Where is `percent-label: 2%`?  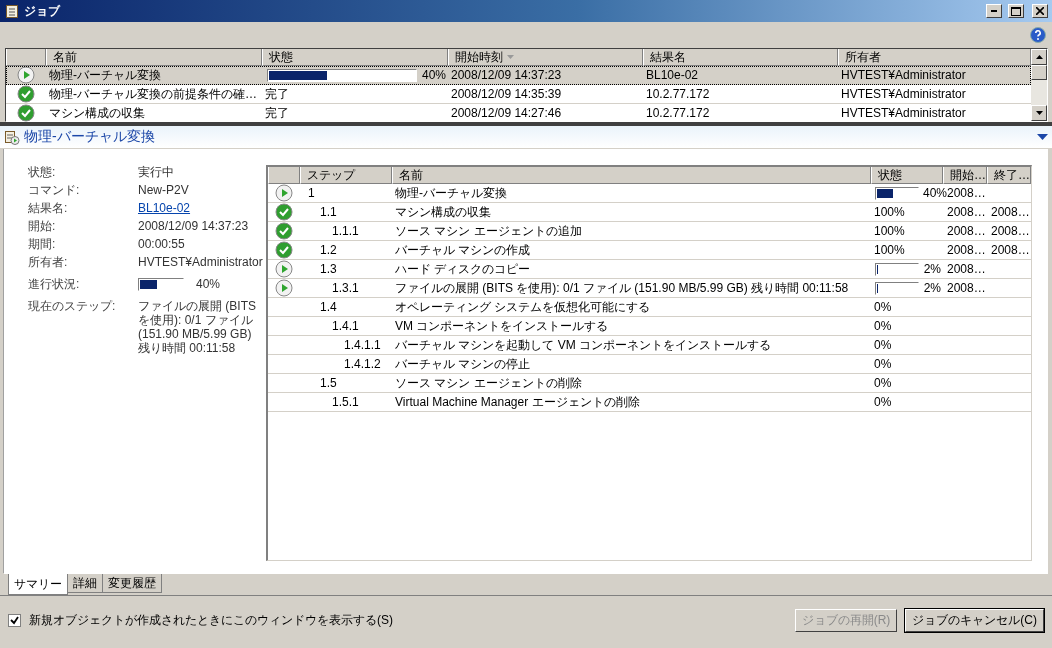 percent-label: 2% is located at coordinates (932, 269).